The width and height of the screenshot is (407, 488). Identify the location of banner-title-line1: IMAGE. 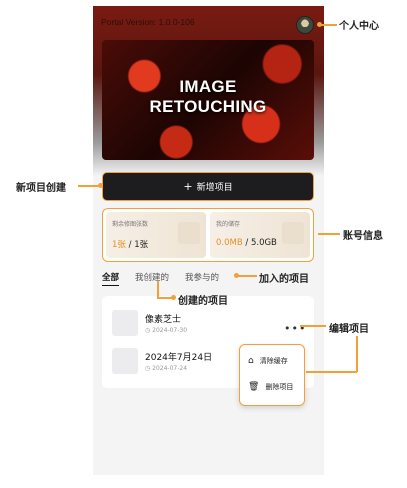
(208, 86).